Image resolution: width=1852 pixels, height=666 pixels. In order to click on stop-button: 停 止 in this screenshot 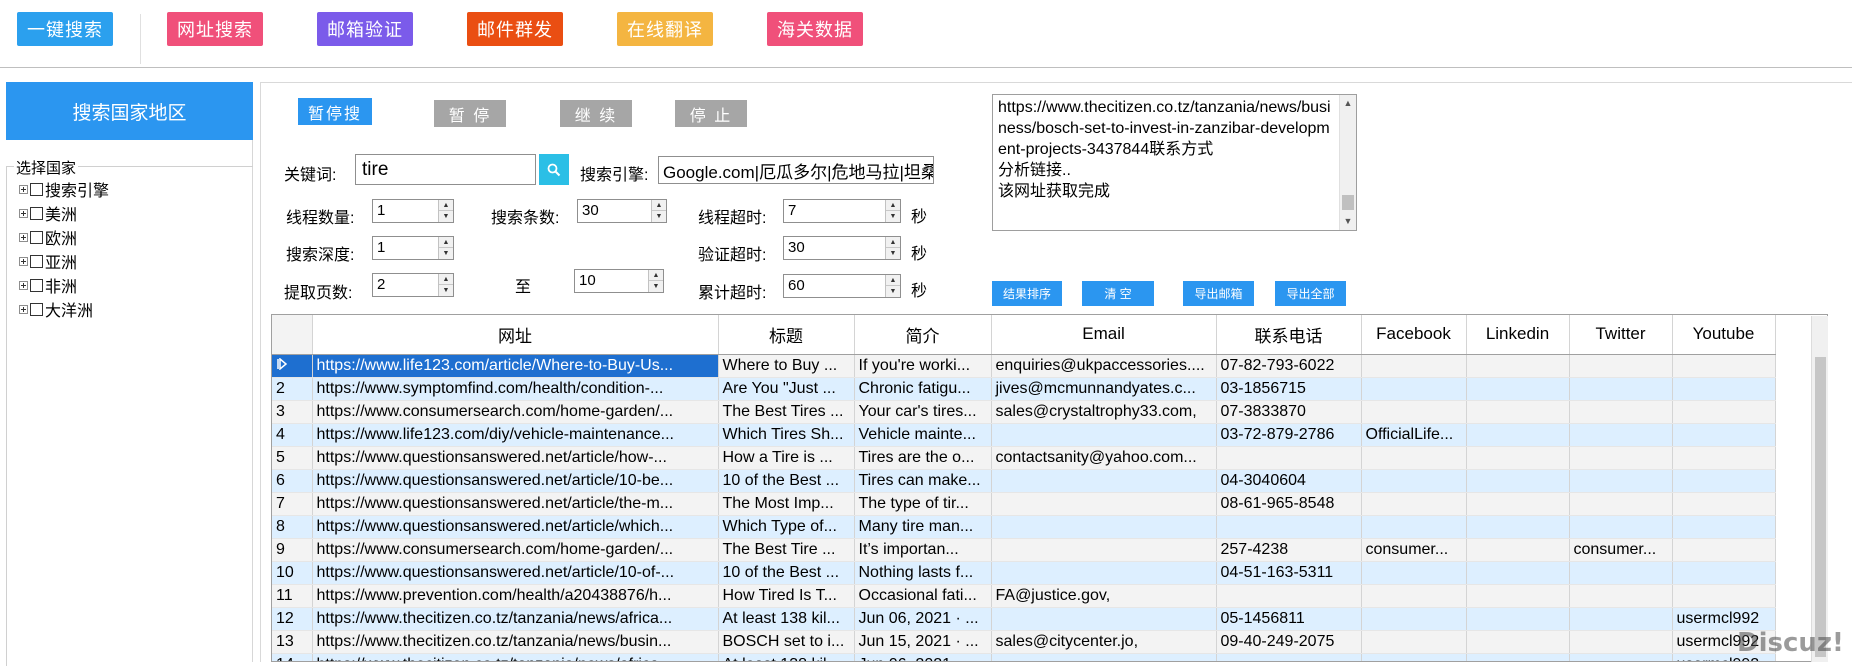, I will do `click(711, 113)`.